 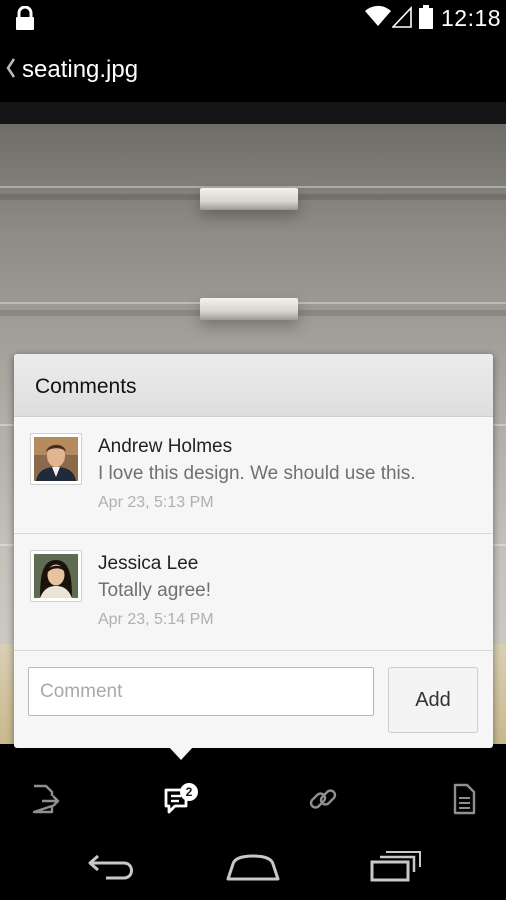 I want to click on comment-input, so click(x=201, y=691).